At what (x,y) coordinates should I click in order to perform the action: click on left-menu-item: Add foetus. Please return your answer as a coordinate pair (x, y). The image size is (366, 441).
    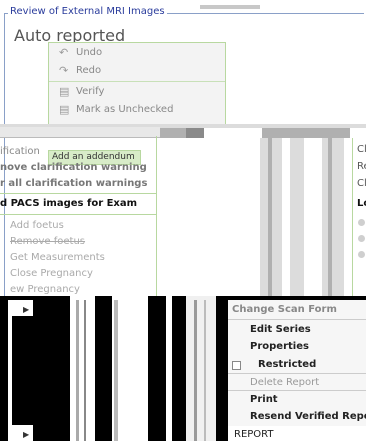
    Looking at the image, I should click on (37, 225).